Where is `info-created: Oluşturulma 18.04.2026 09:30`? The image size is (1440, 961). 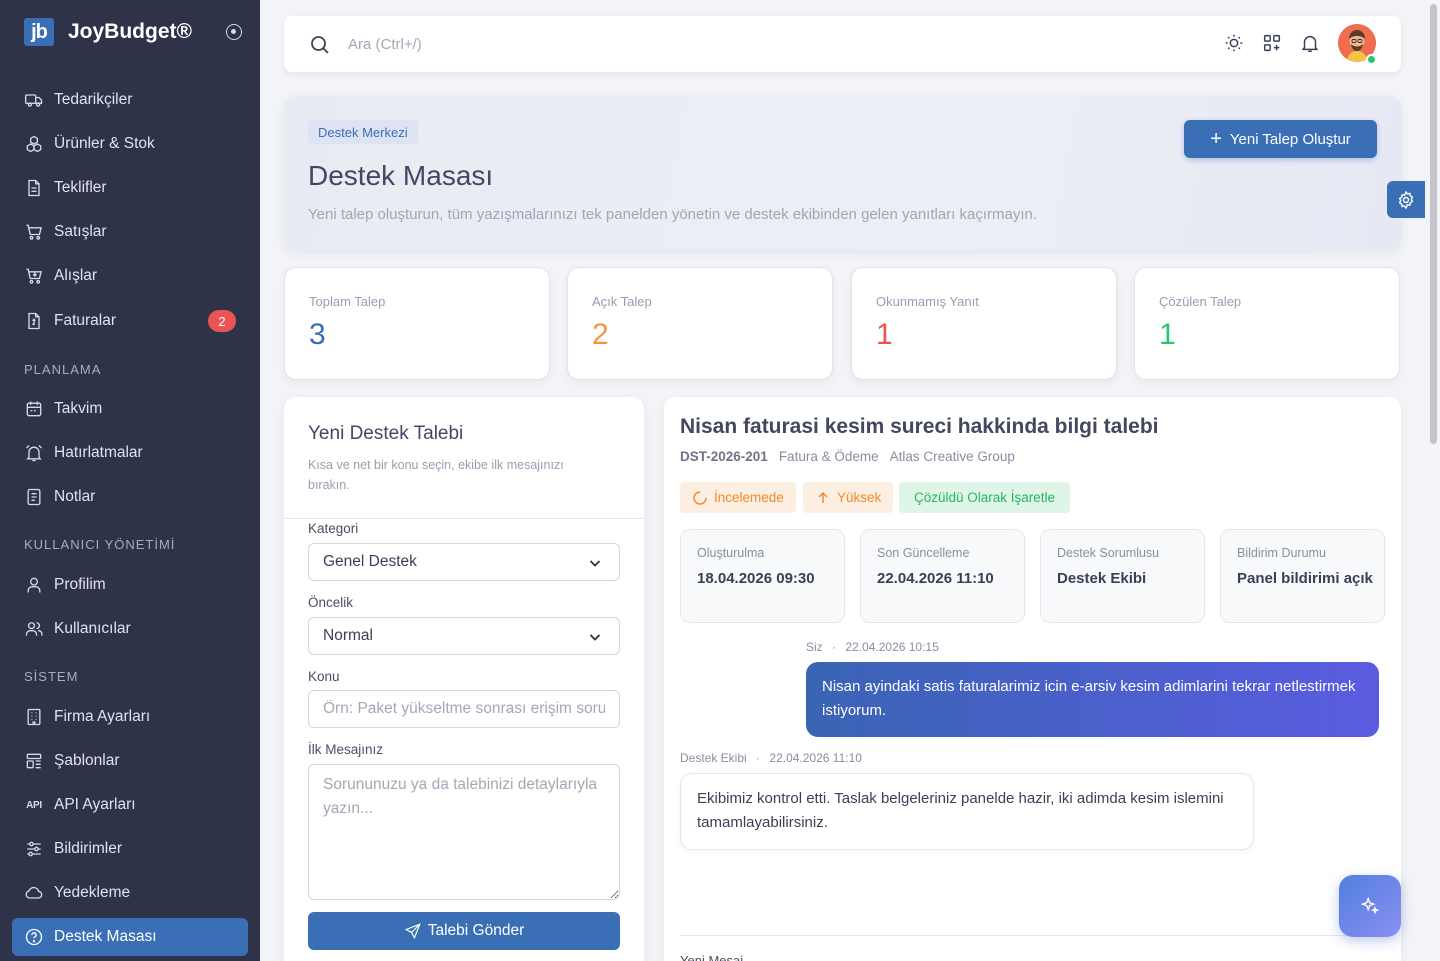 info-created: Oluşturulma 18.04.2026 09:30 is located at coordinates (762, 576).